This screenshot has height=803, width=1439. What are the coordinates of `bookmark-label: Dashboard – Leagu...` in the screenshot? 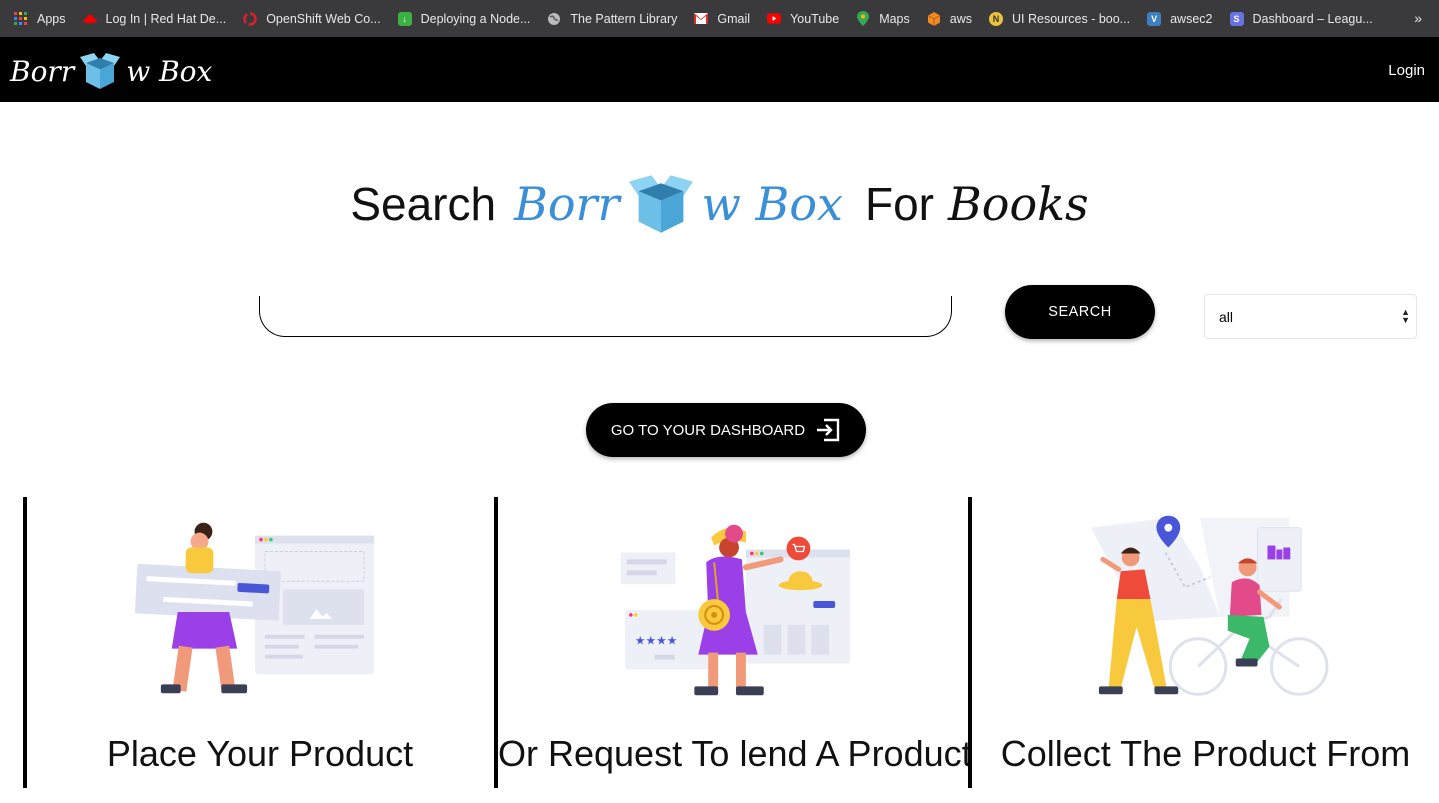 It's located at (1312, 18).